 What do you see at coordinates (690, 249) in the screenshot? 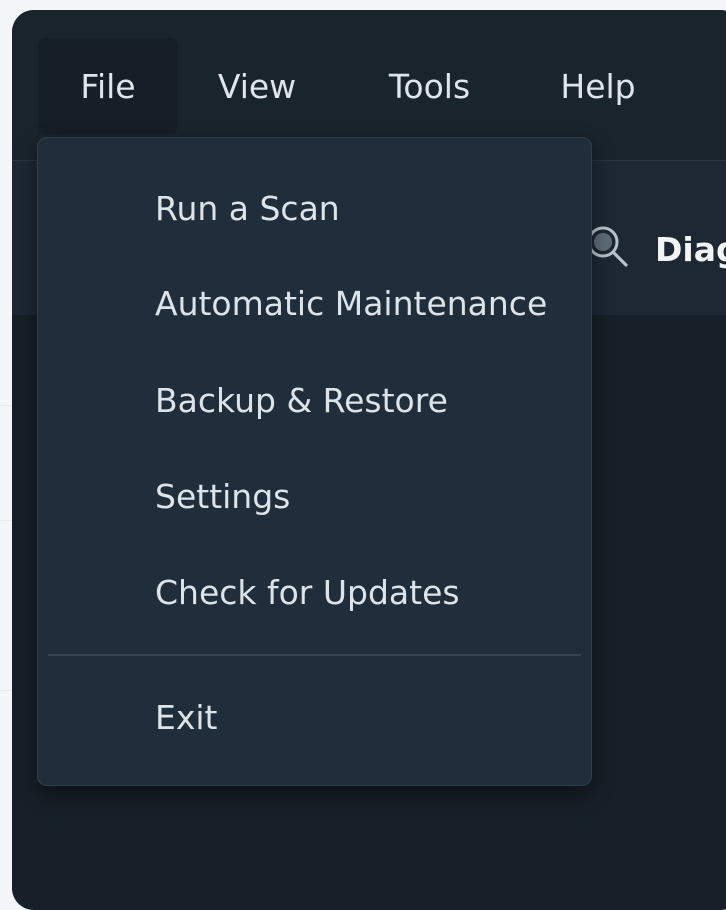
I see `toolbar-diagnostics-label: Diag` at bounding box center [690, 249].